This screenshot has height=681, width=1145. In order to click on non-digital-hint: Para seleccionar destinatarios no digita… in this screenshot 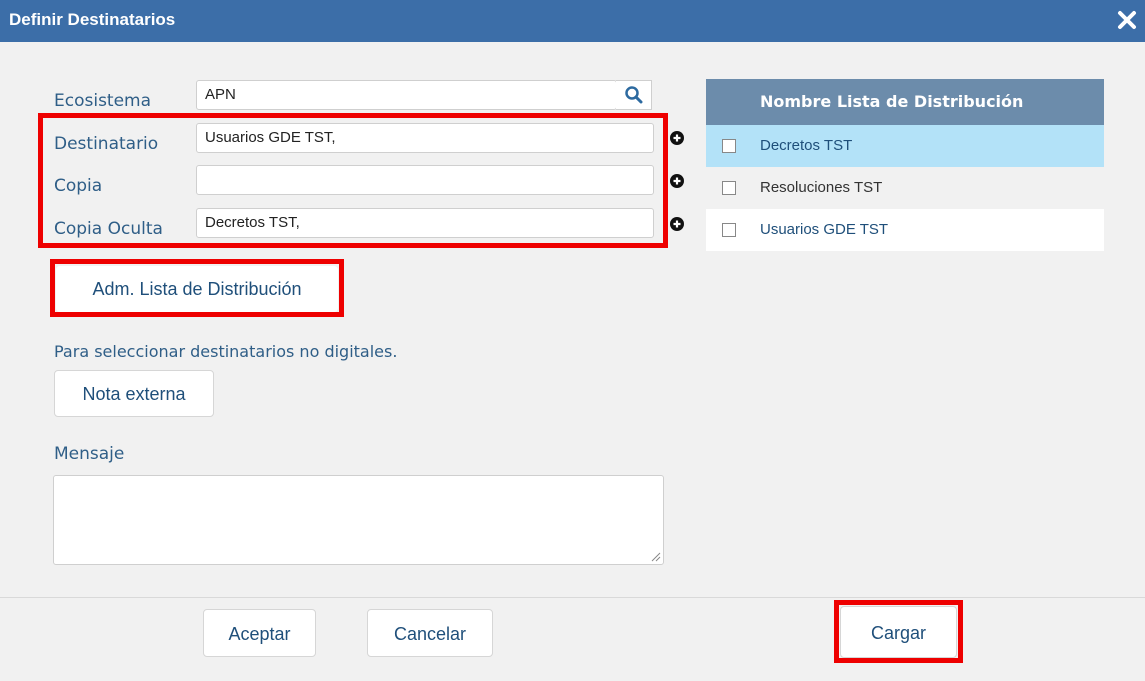, I will do `click(226, 351)`.